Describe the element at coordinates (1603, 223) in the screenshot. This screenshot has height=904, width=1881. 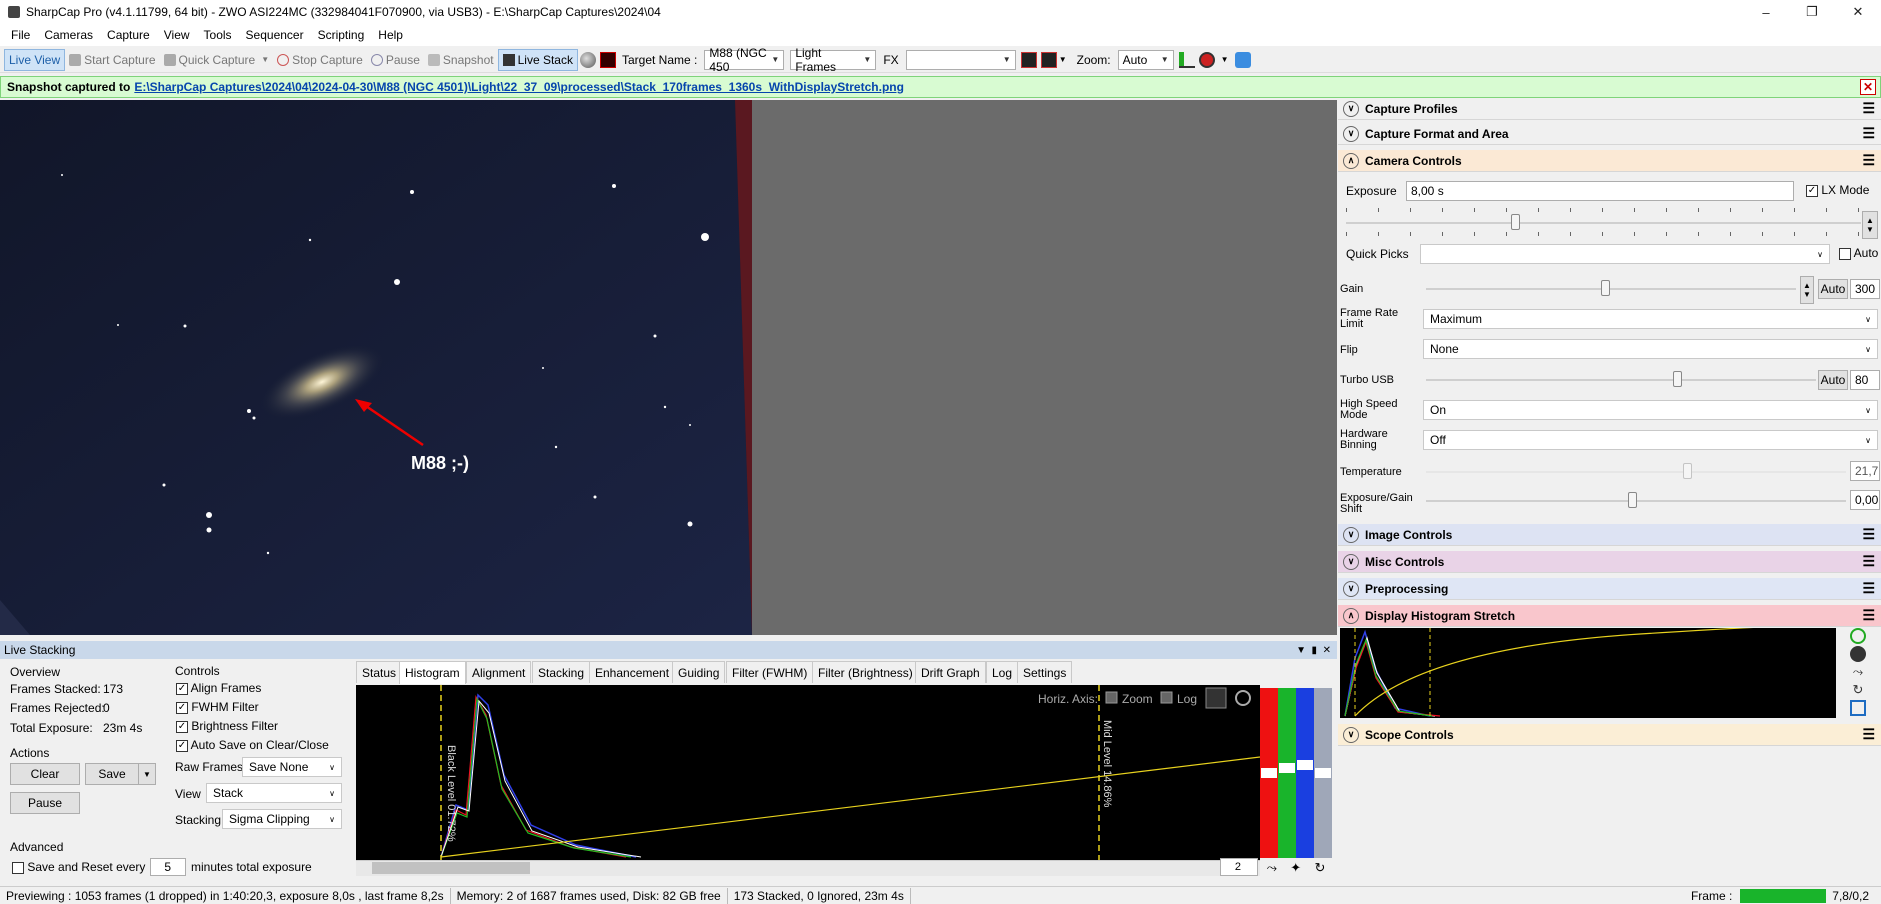
I see `exposure-slider` at that location.